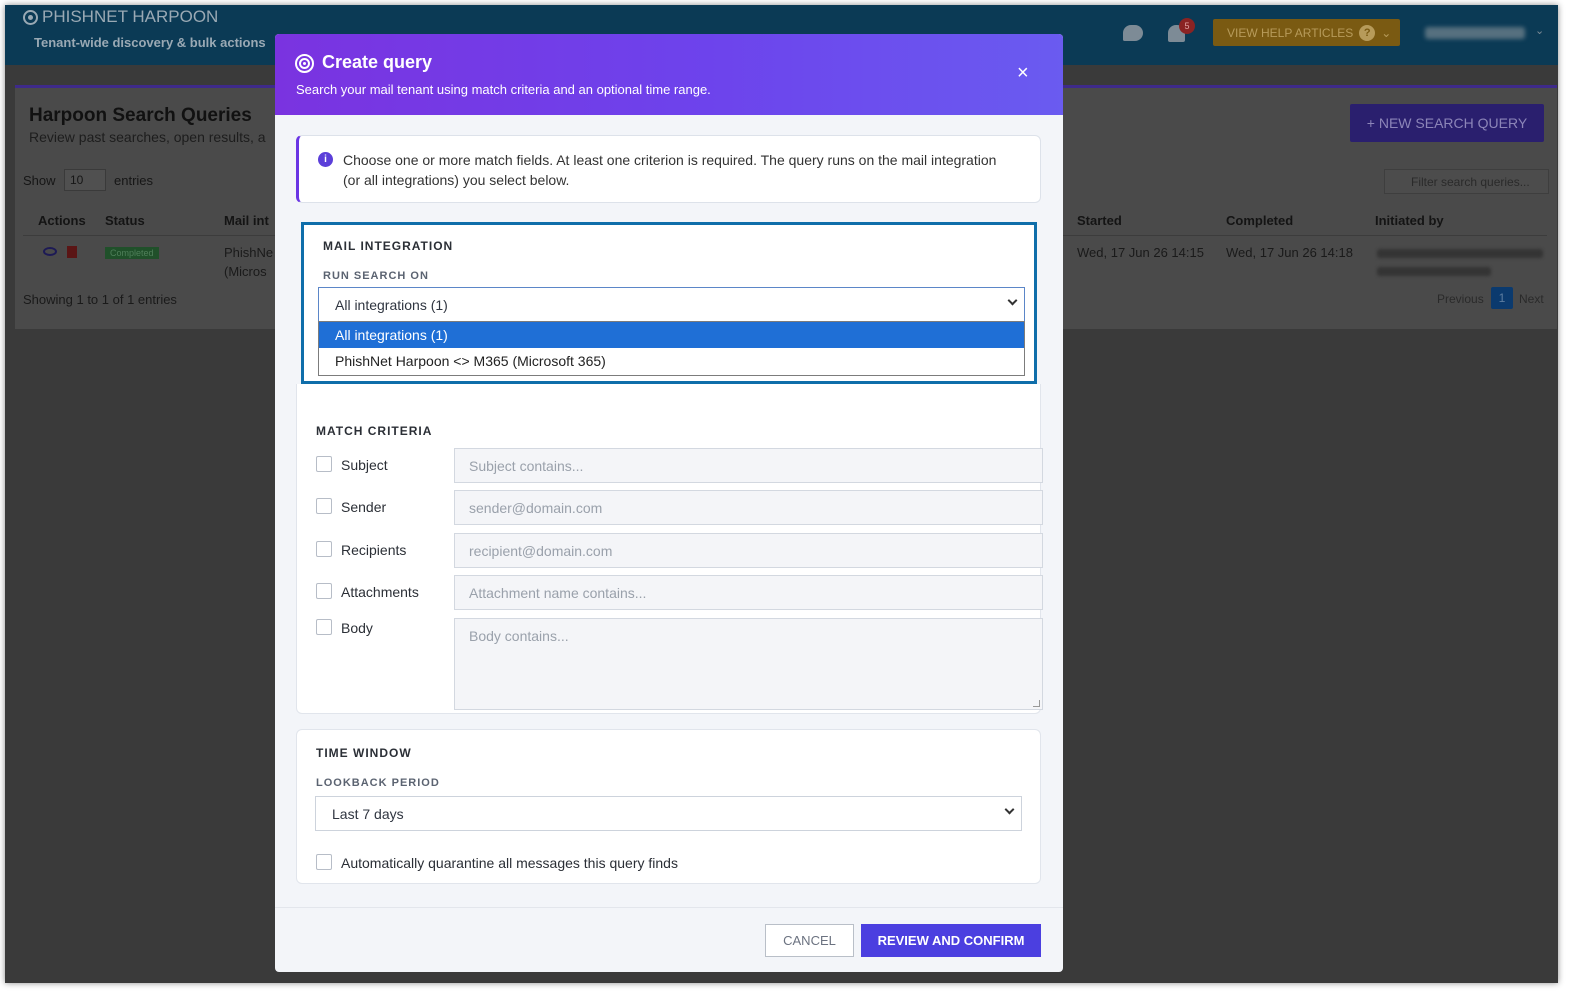  Describe the element at coordinates (324, 862) in the screenshot. I see `quarantine-checkbox` at that location.